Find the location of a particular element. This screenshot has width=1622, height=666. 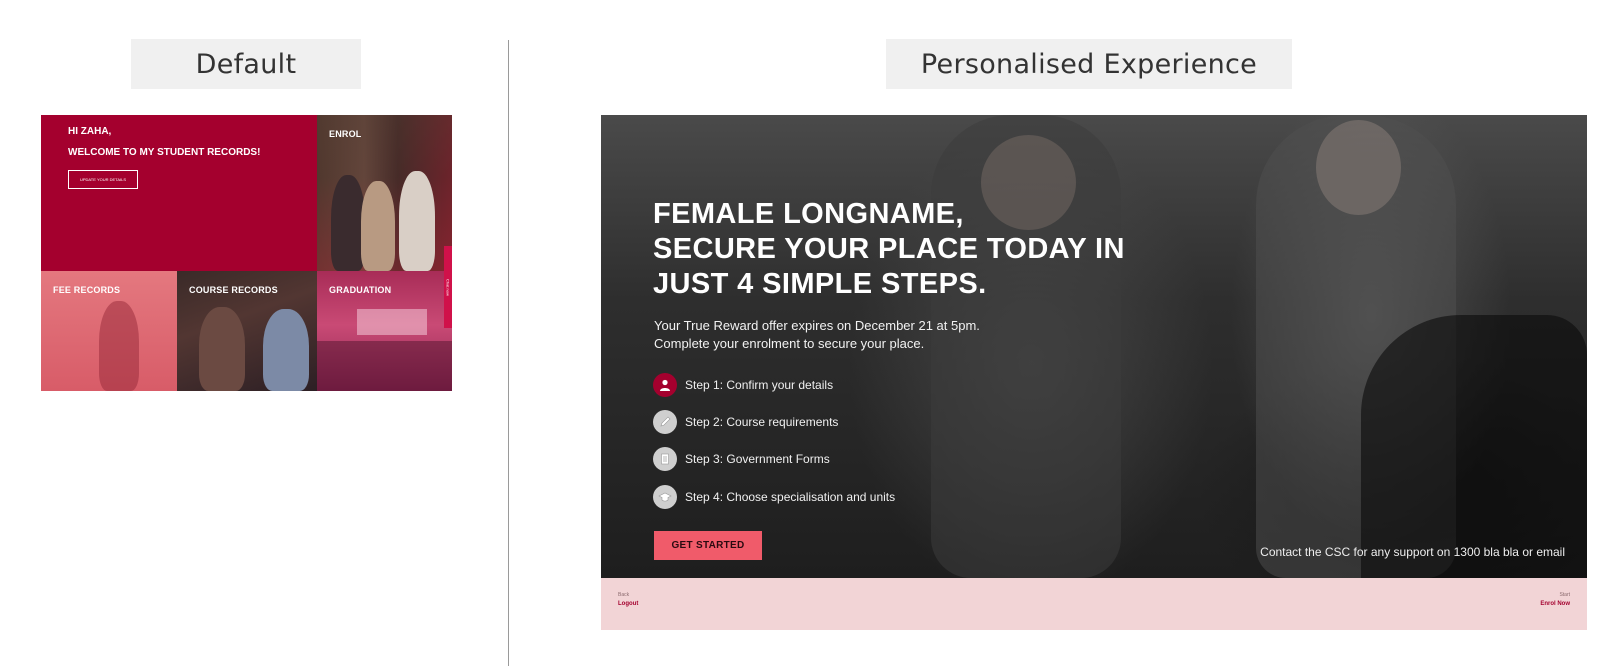

back-caption: Back is located at coordinates (624, 595).